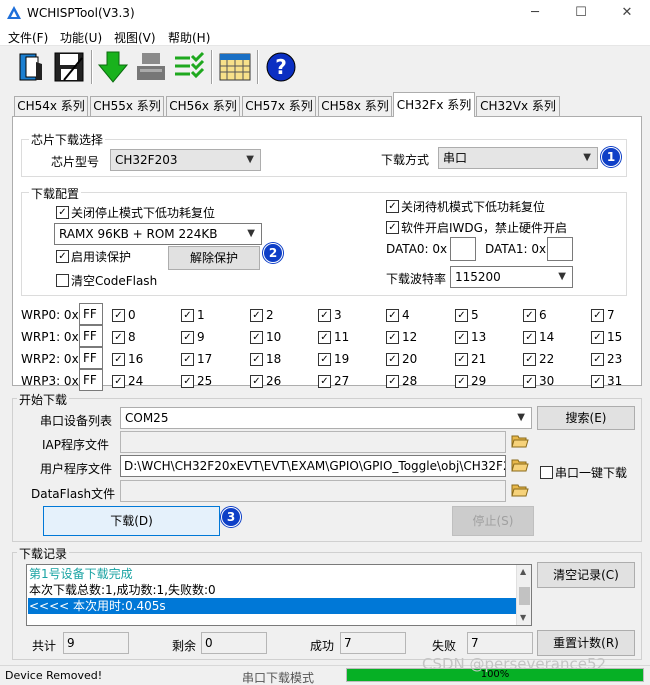  I want to click on wrp-bit-label: 27, so click(342, 381).